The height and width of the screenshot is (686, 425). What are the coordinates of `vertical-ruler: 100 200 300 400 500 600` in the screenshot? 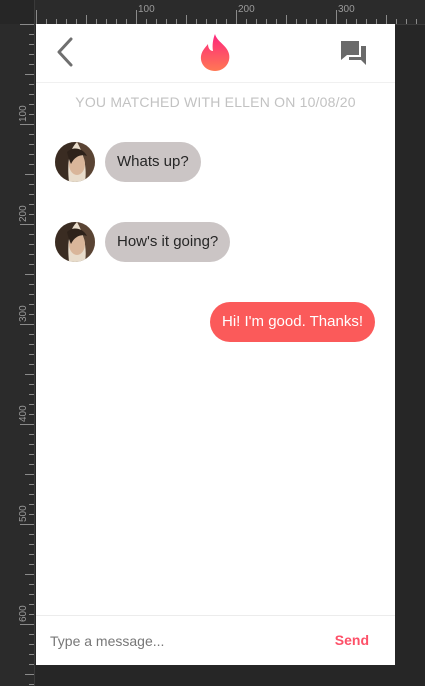 It's located at (17, 343).